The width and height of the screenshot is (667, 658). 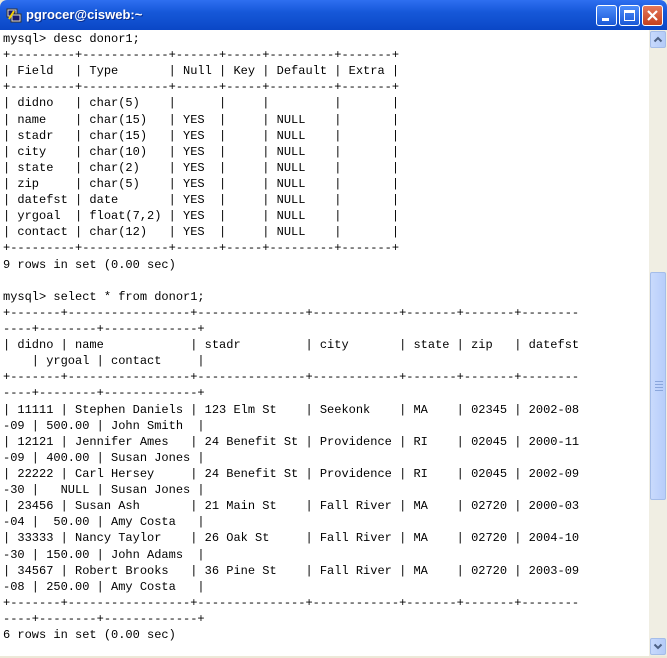 What do you see at coordinates (104, 425) in the screenshot?
I see `terminal-line: -09 | 500.00 | John Smith |` at bounding box center [104, 425].